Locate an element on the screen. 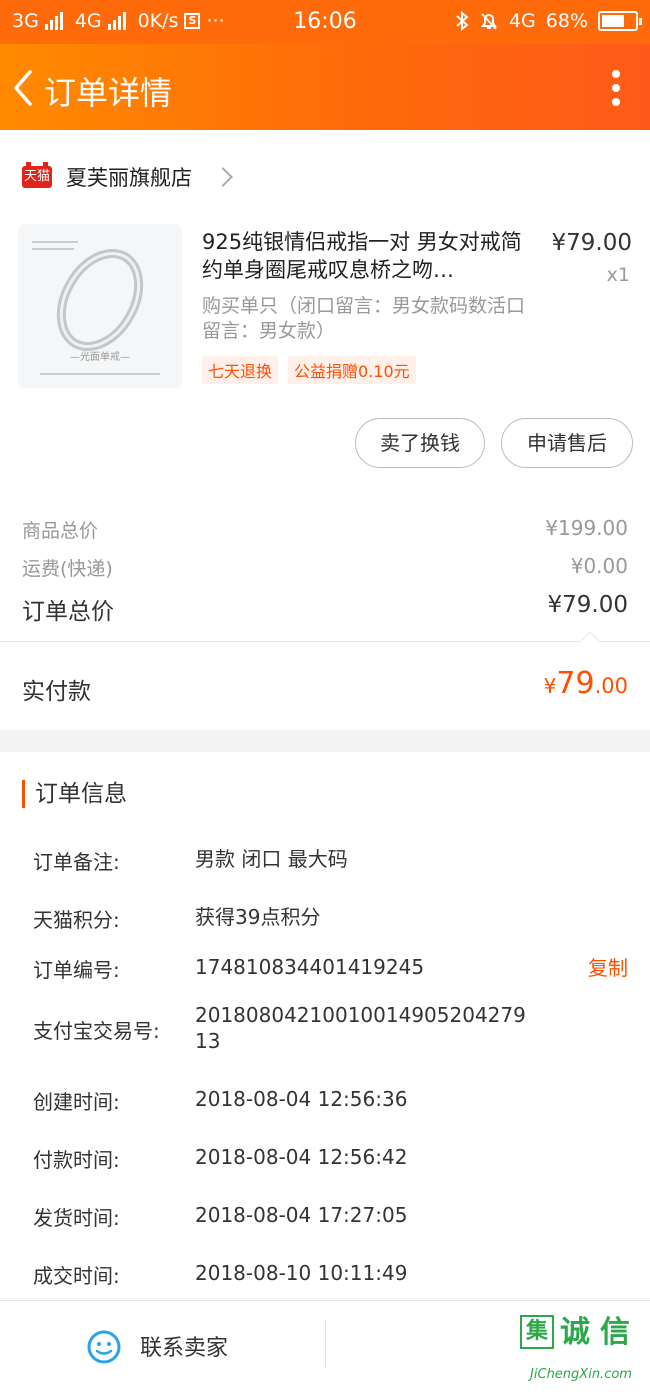  info-key: 成交时间: is located at coordinates (76, 1276).